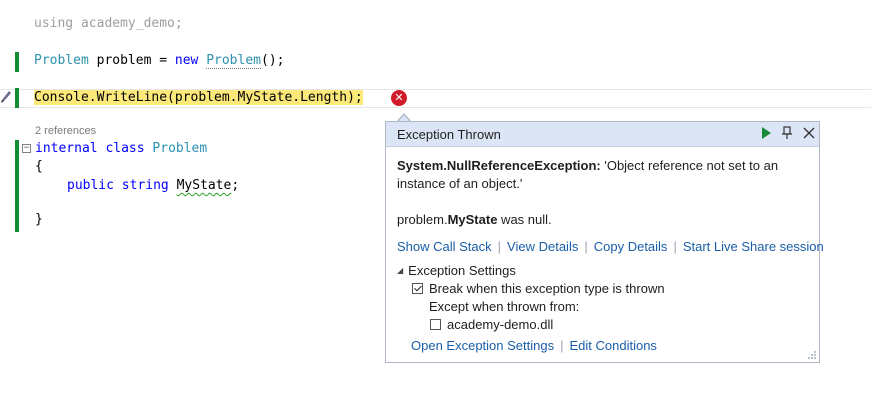  I want to click on collapse-toggle: −, so click(26, 148).